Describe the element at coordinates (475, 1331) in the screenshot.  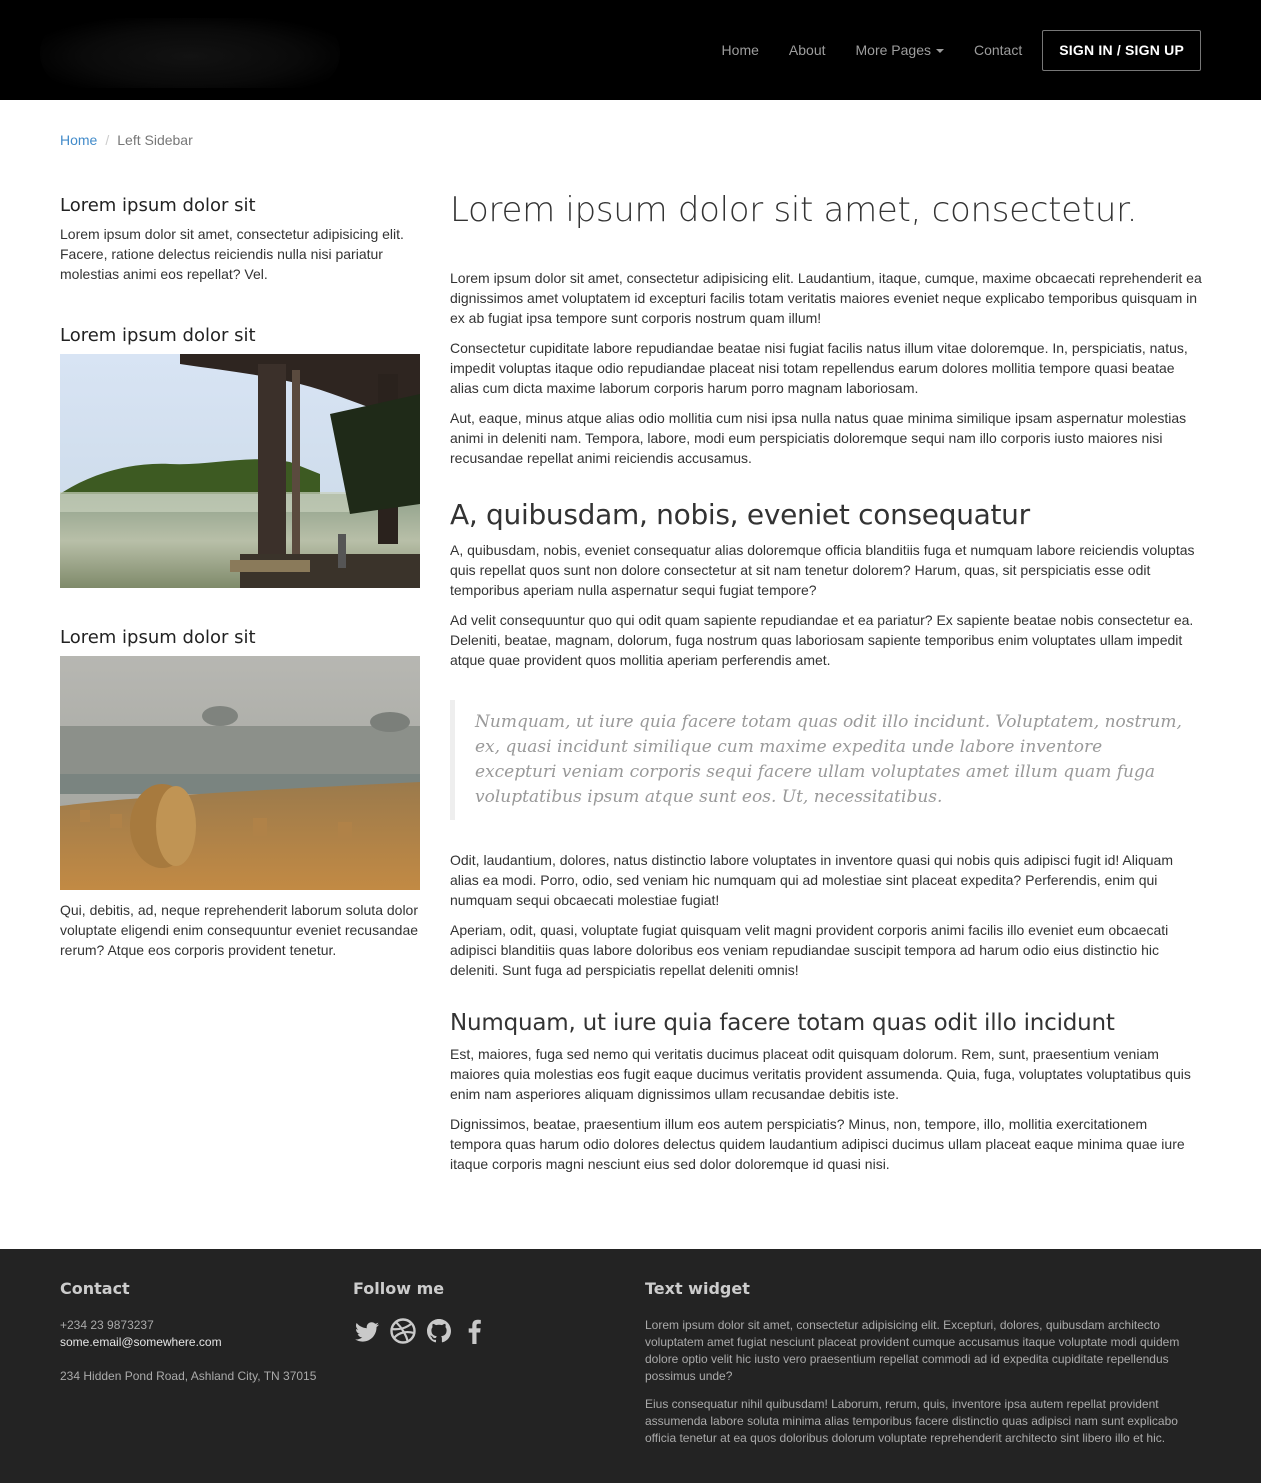
I see `facebook-icon` at that location.